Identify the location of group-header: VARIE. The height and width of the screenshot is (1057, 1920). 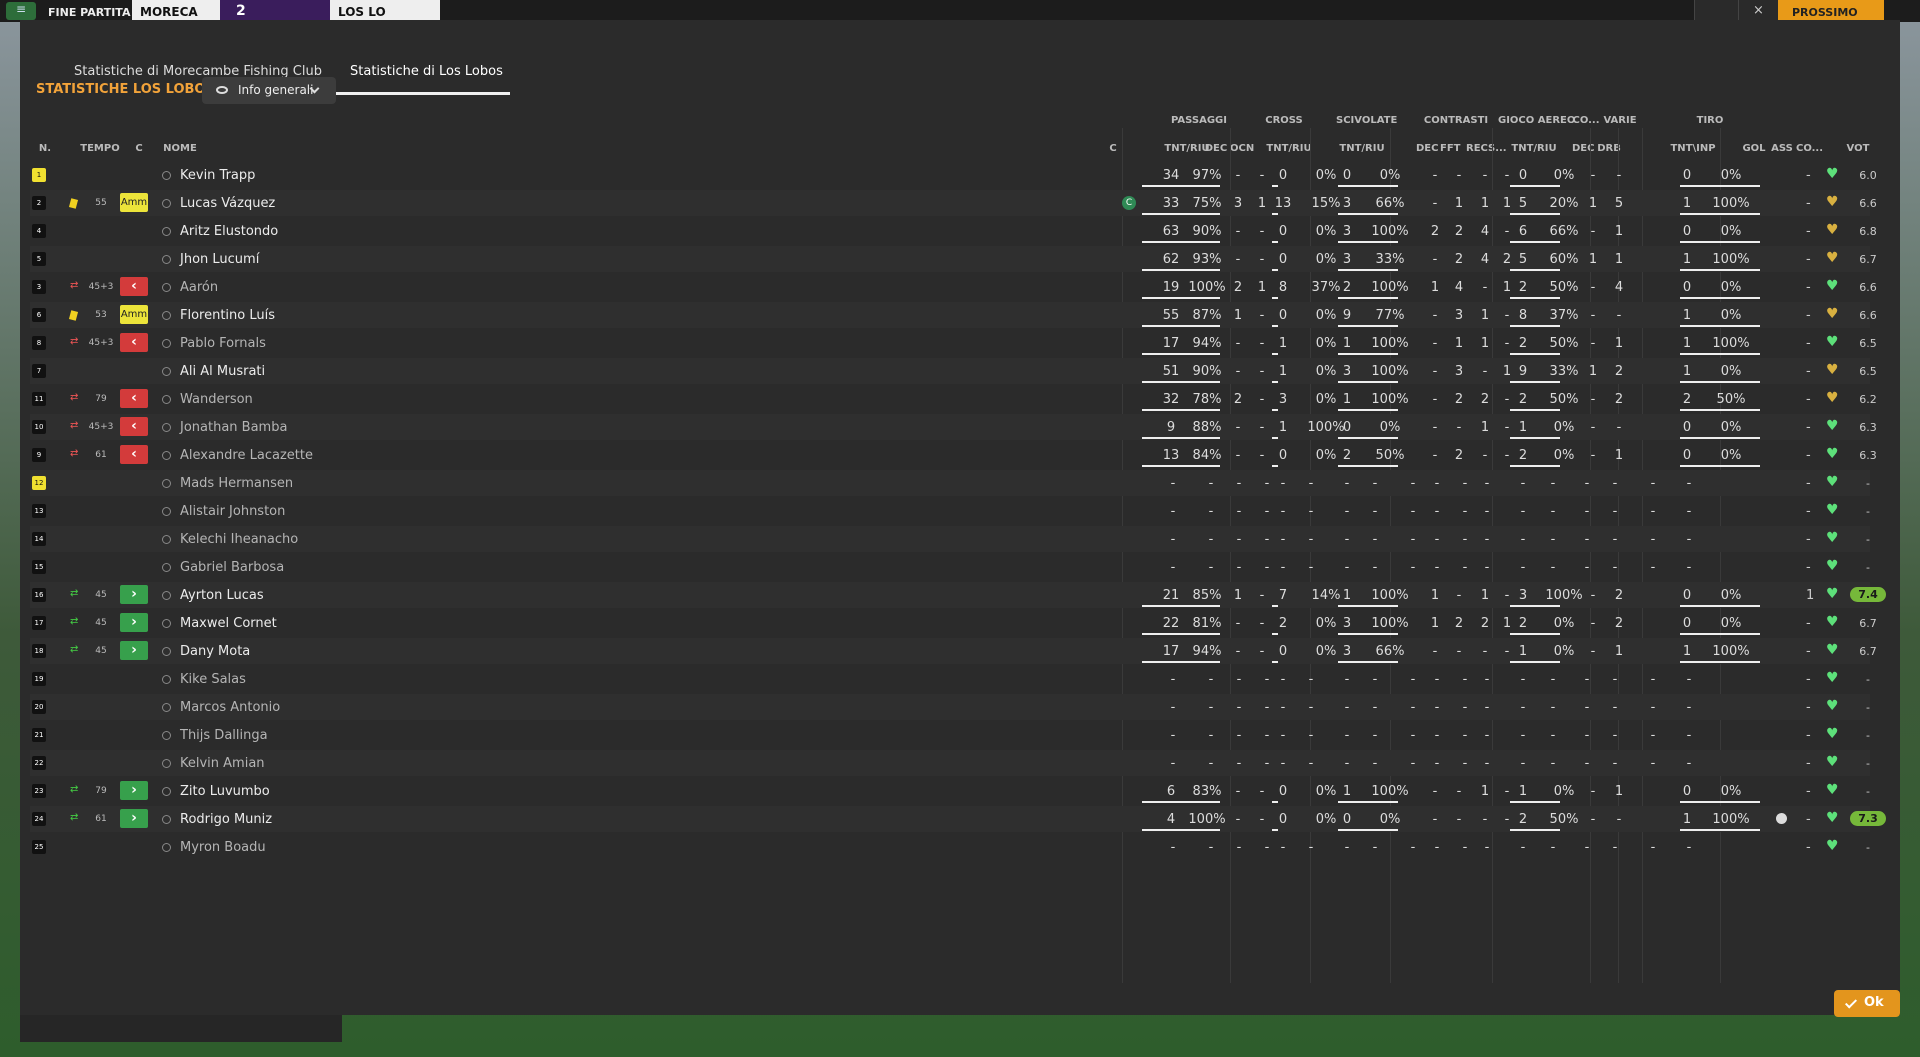
(1620, 120).